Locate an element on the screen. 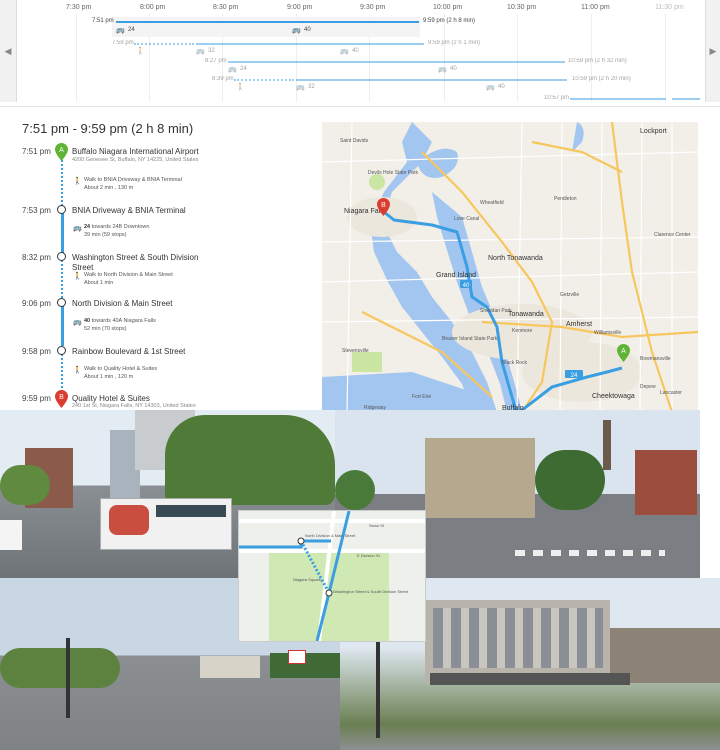 The height and width of the screenshot is (750, 720). tick-label: 10:30 pm is located at coordinates (522, 7).